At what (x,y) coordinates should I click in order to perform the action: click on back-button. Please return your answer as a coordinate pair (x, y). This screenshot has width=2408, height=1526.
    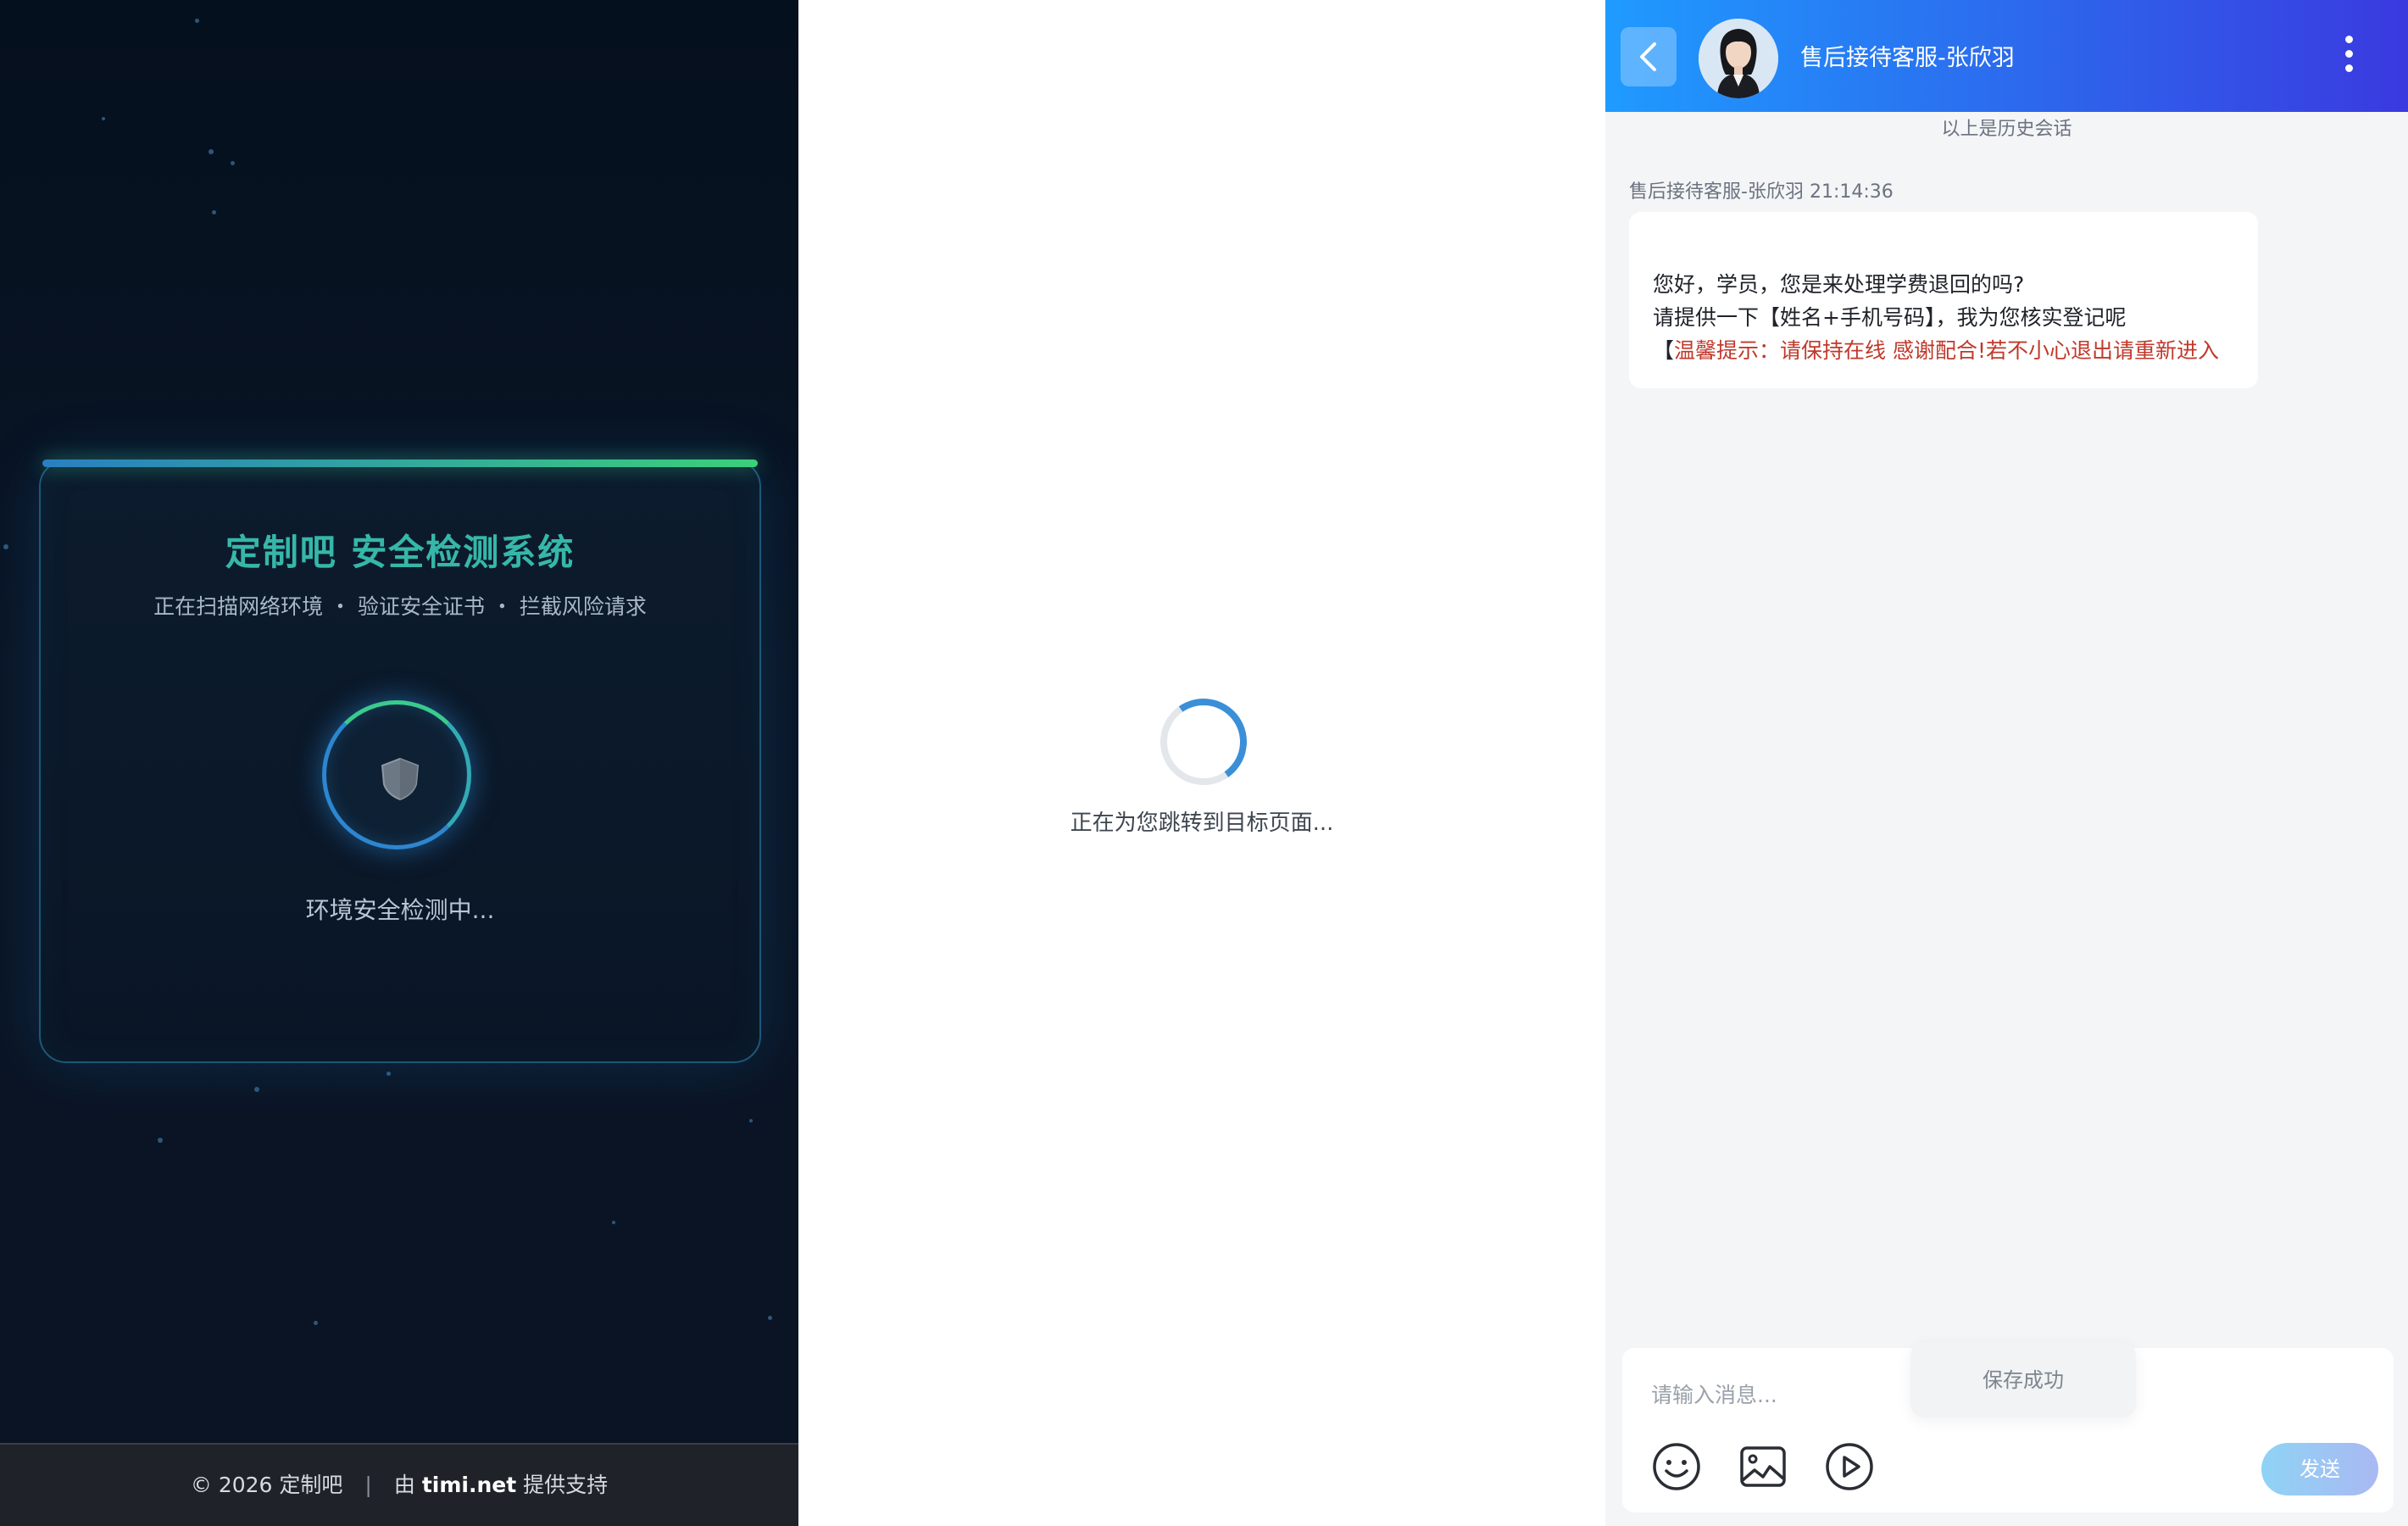
    Looking at the image, I should click on (1649, 56).